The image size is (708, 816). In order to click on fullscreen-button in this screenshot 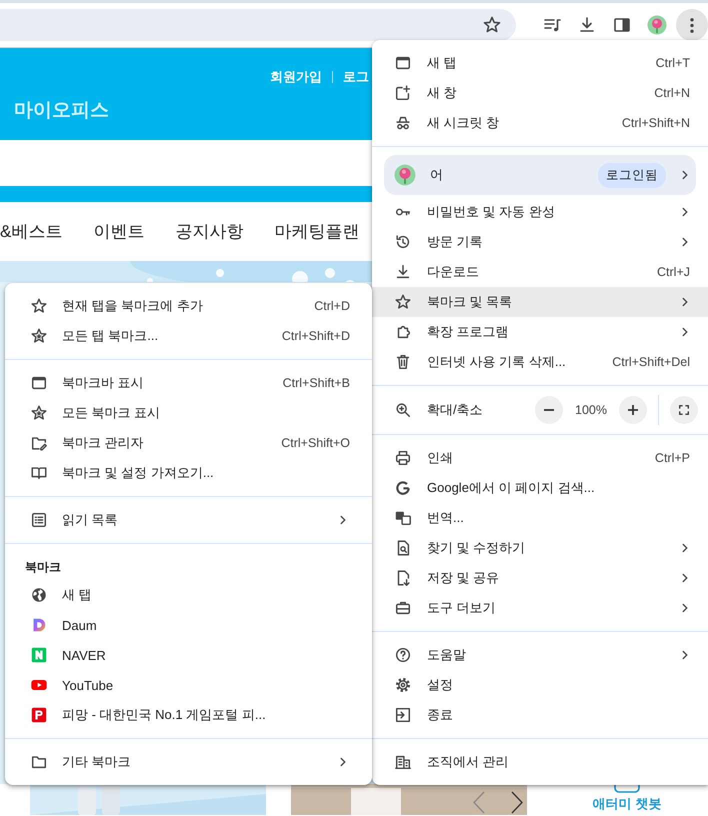, I will do `click(684, 410)`.